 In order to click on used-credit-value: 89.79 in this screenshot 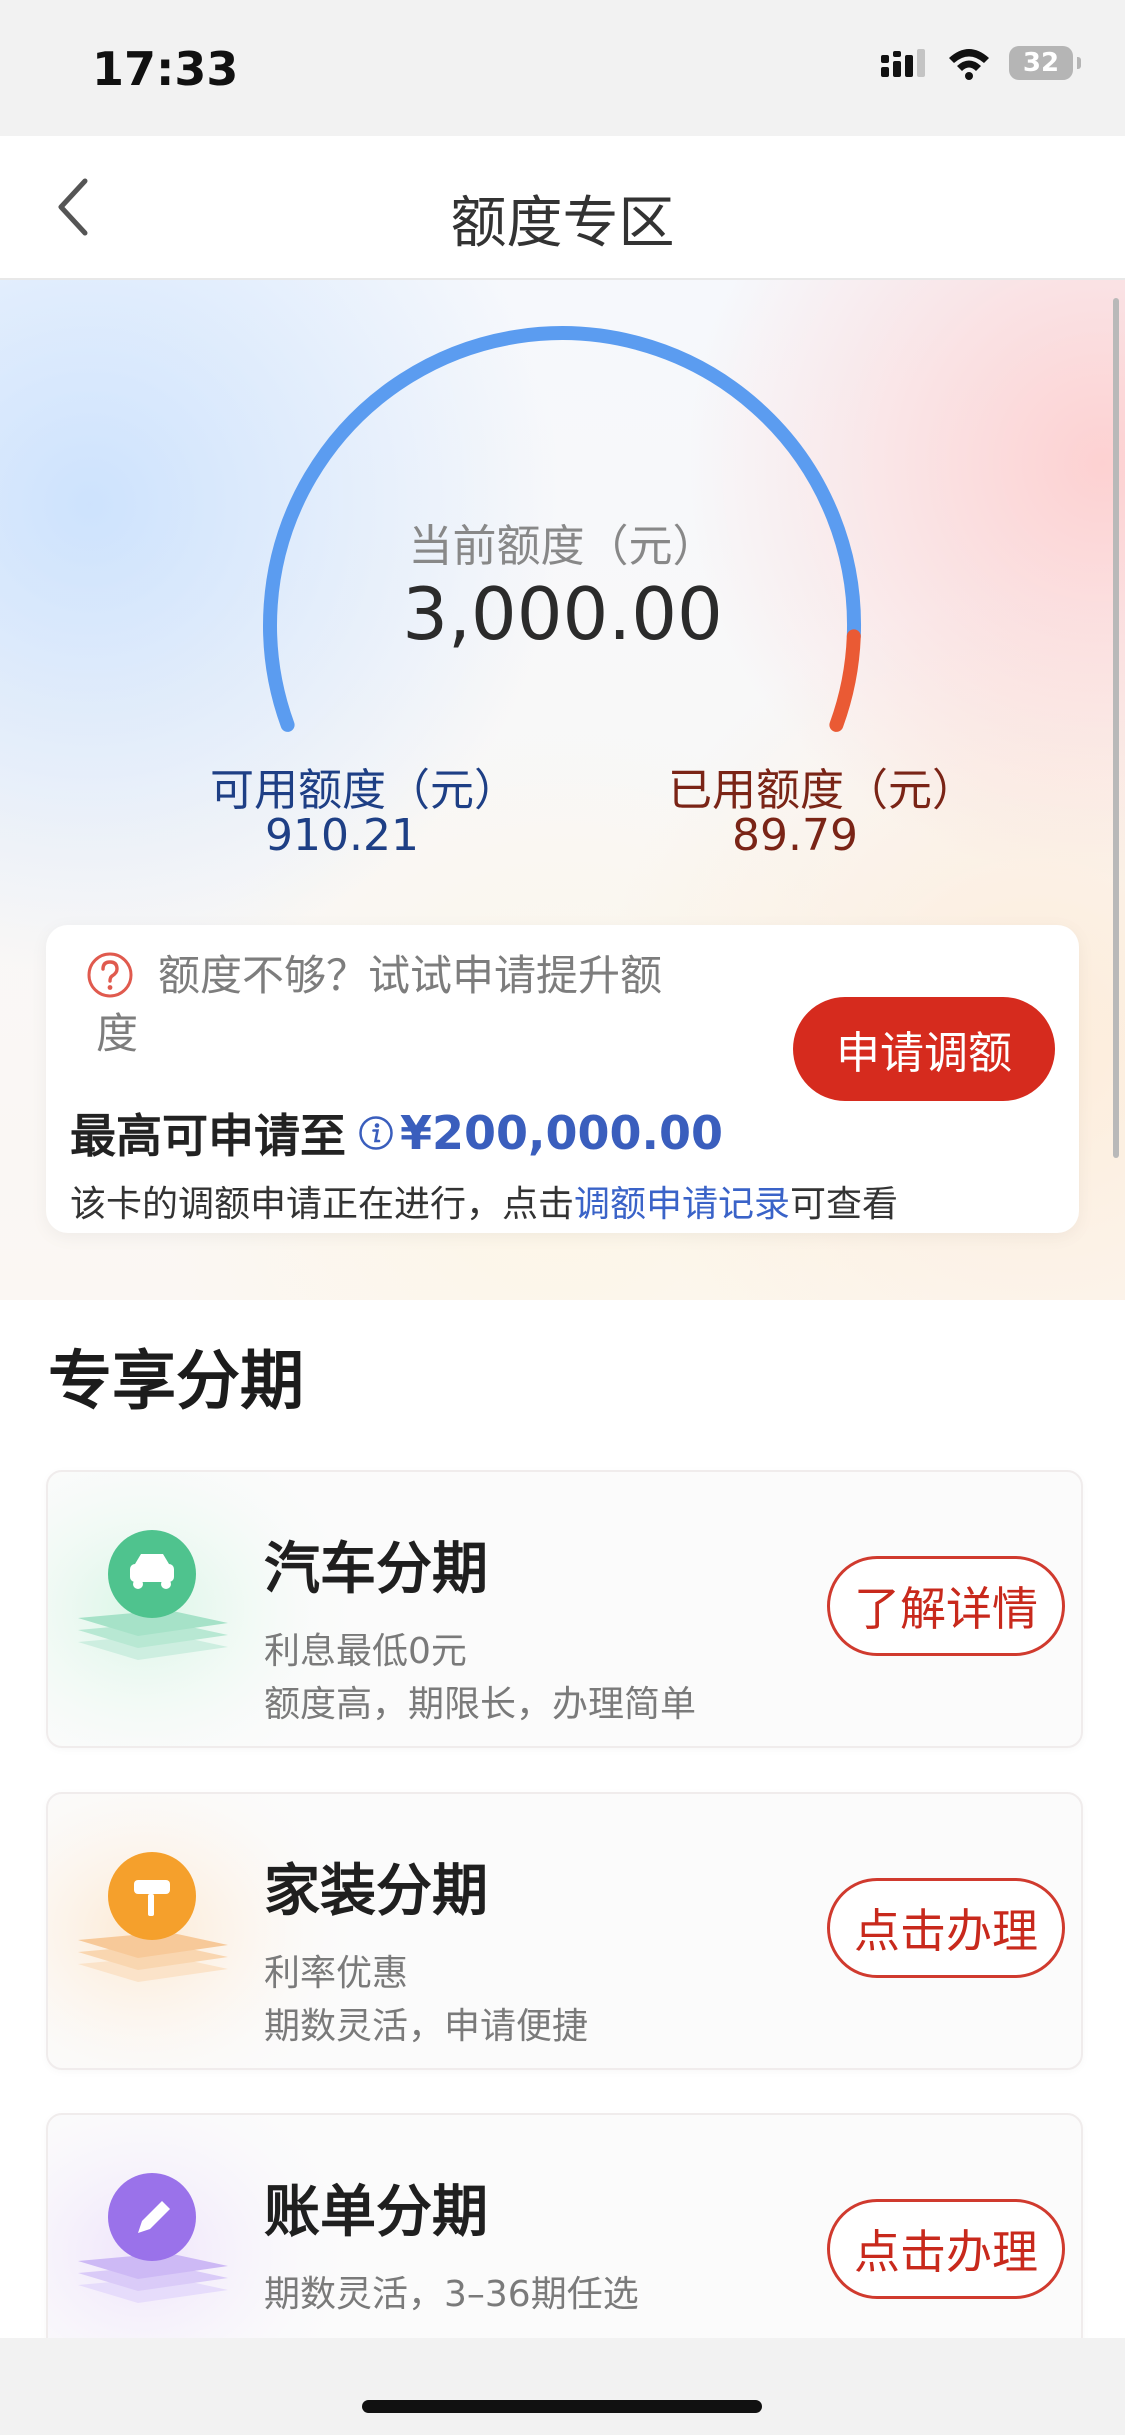, I will do `click(795, 835)`.